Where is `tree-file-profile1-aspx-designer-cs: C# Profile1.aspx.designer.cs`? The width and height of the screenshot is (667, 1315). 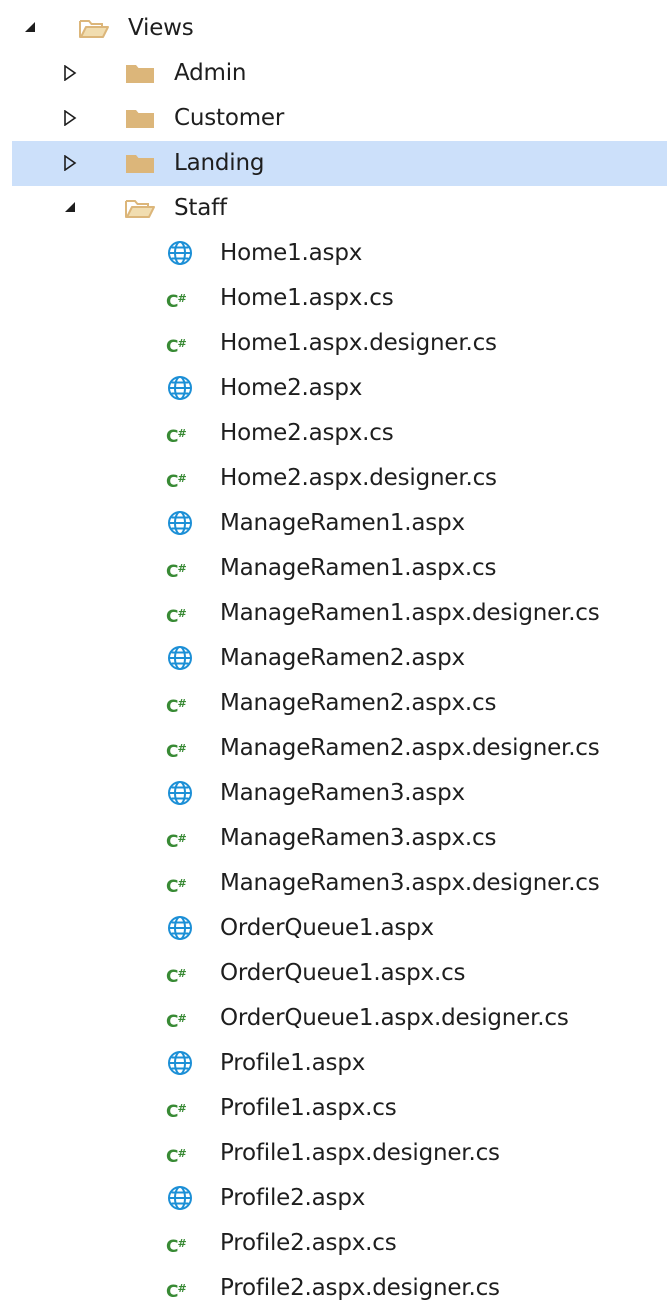 tree-file-profile1-aspx-designer-cs: C# Profile1.aspx.designer.cs is located at coordinates (333, 1153).